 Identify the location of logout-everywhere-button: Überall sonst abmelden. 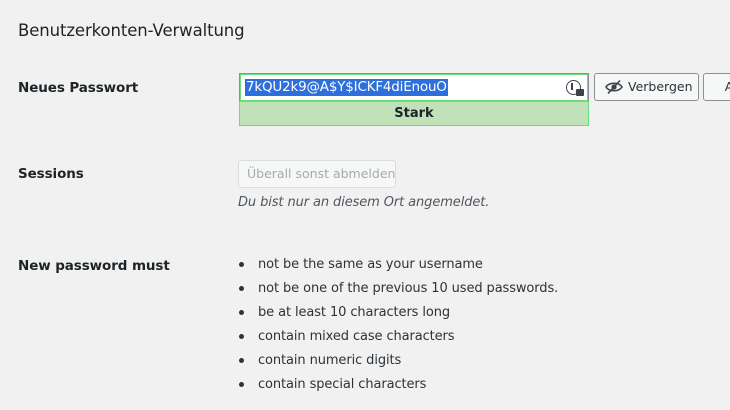
(317, 174).